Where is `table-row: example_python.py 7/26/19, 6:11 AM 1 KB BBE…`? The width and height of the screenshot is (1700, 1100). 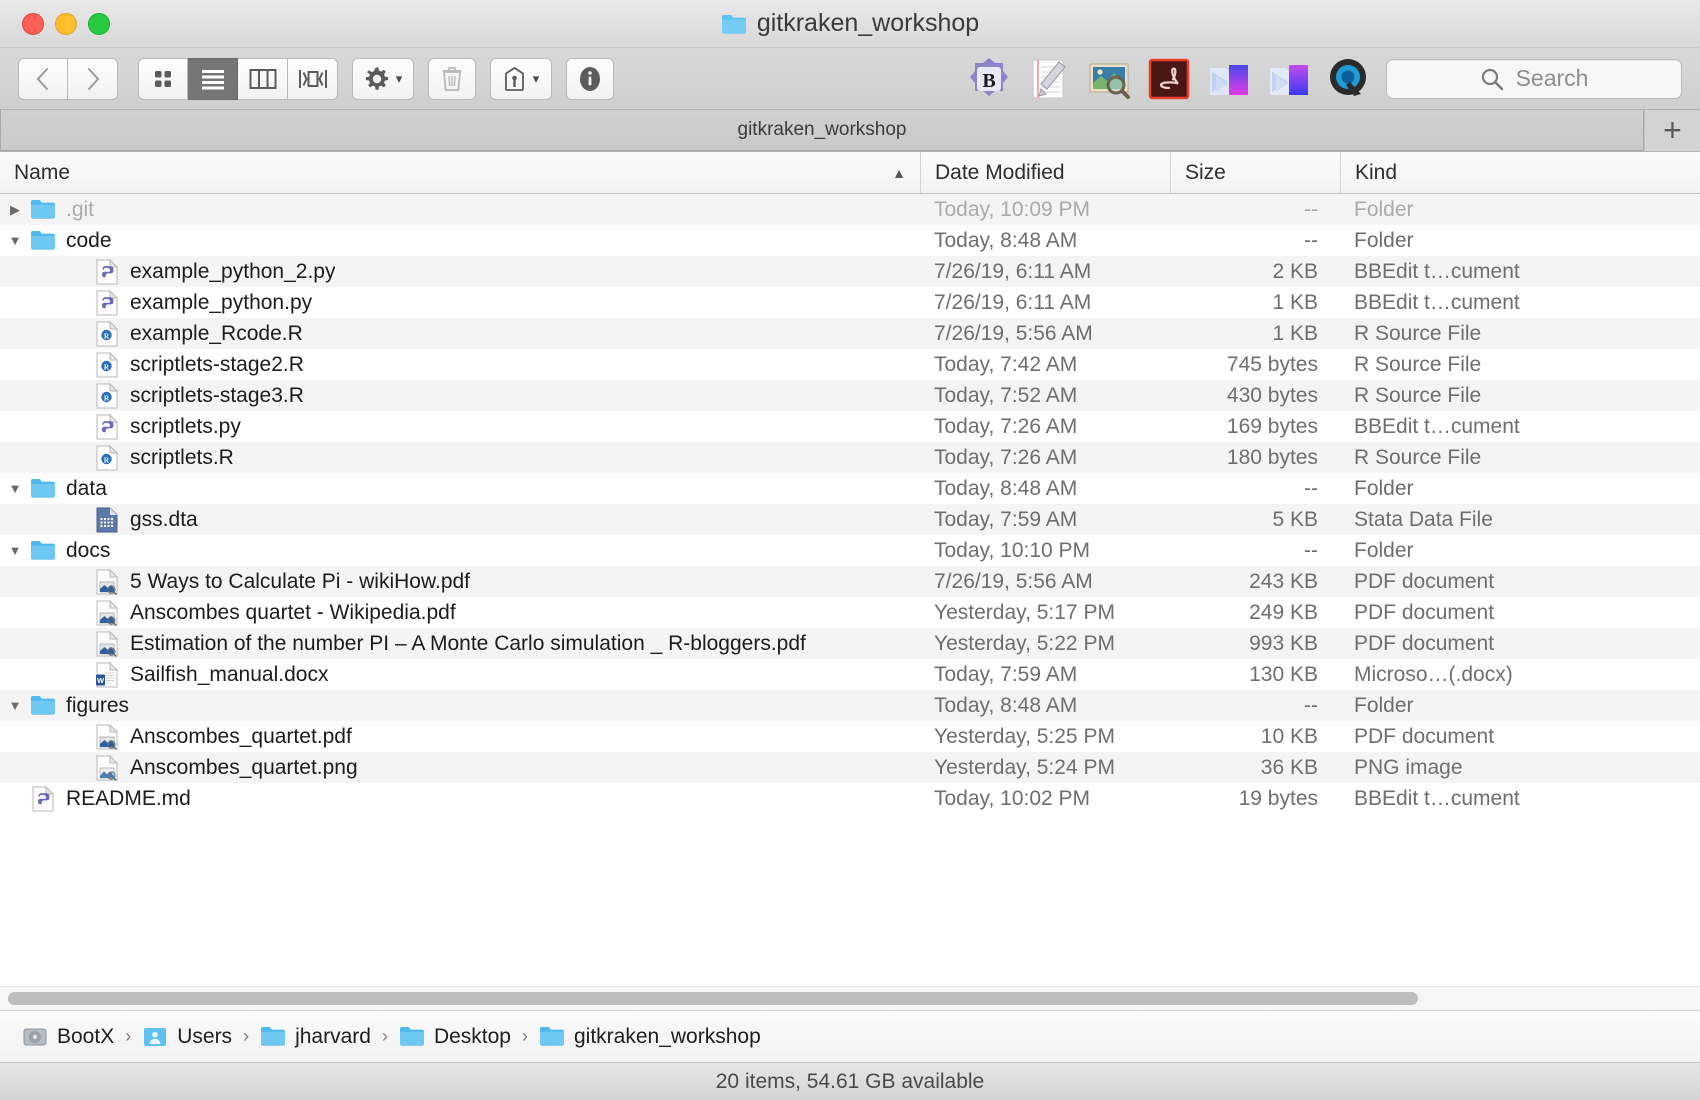 table-row: example_python.py 7/26/19, 6:11 AM 1 KB BBE… is located at coordinates (850, 302).